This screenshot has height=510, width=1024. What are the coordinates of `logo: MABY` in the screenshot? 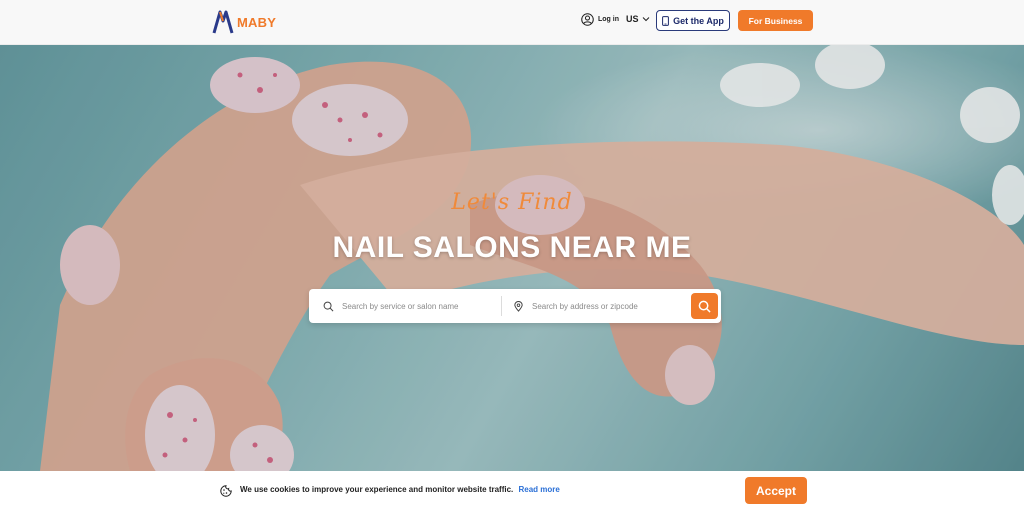 It's located at (244, 22).